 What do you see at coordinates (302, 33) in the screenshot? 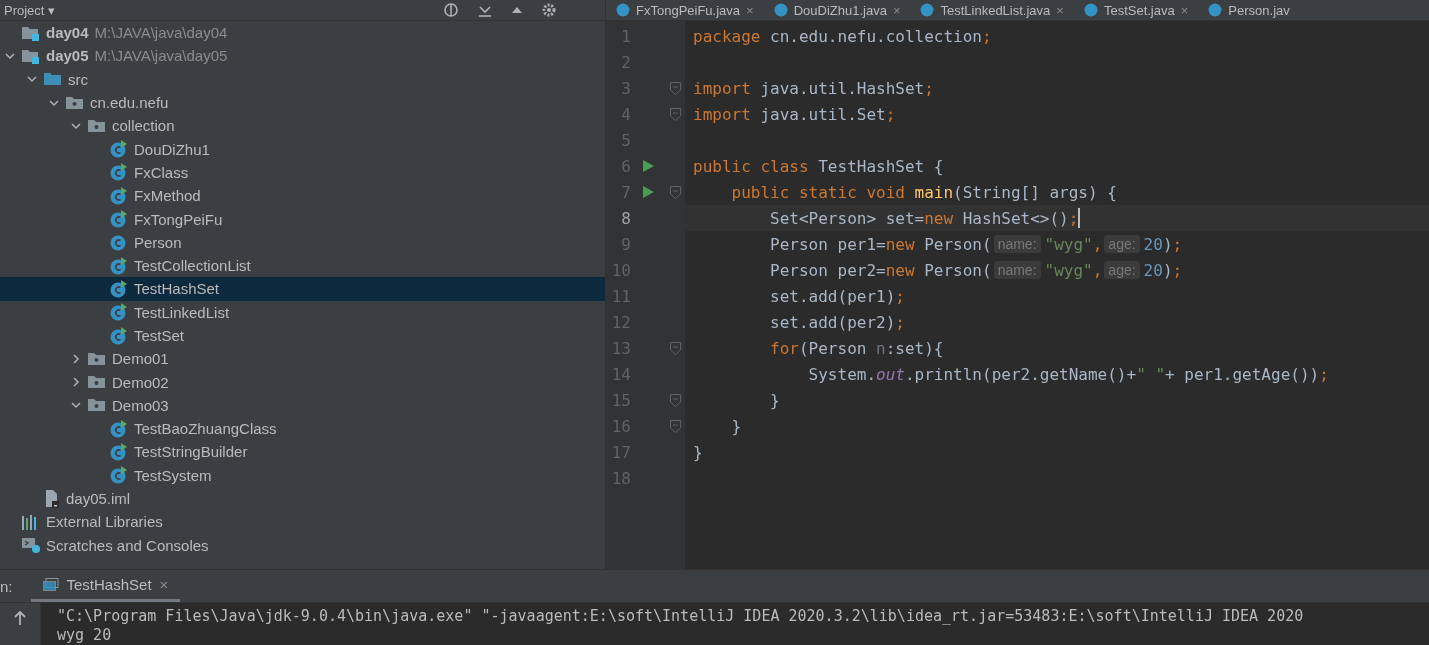
I see `tree-item: day04 M:\JAVA\java\day04` at bounding box center [302, 33].